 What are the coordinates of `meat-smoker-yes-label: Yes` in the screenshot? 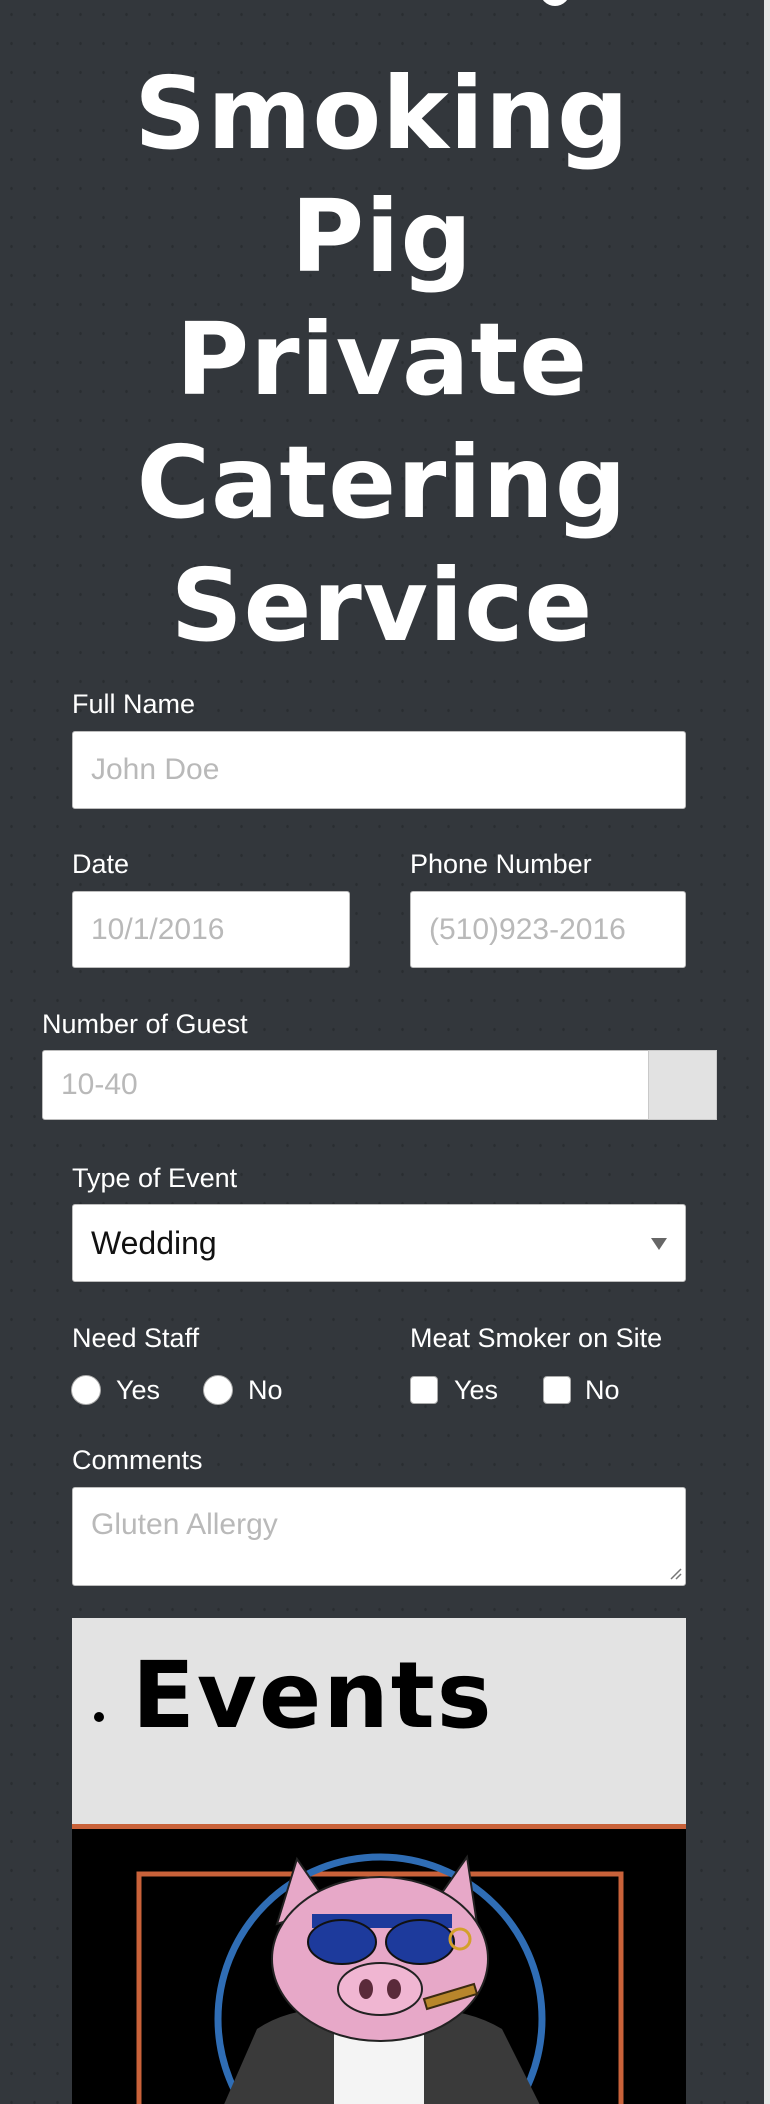 It's located at (476, 1390).